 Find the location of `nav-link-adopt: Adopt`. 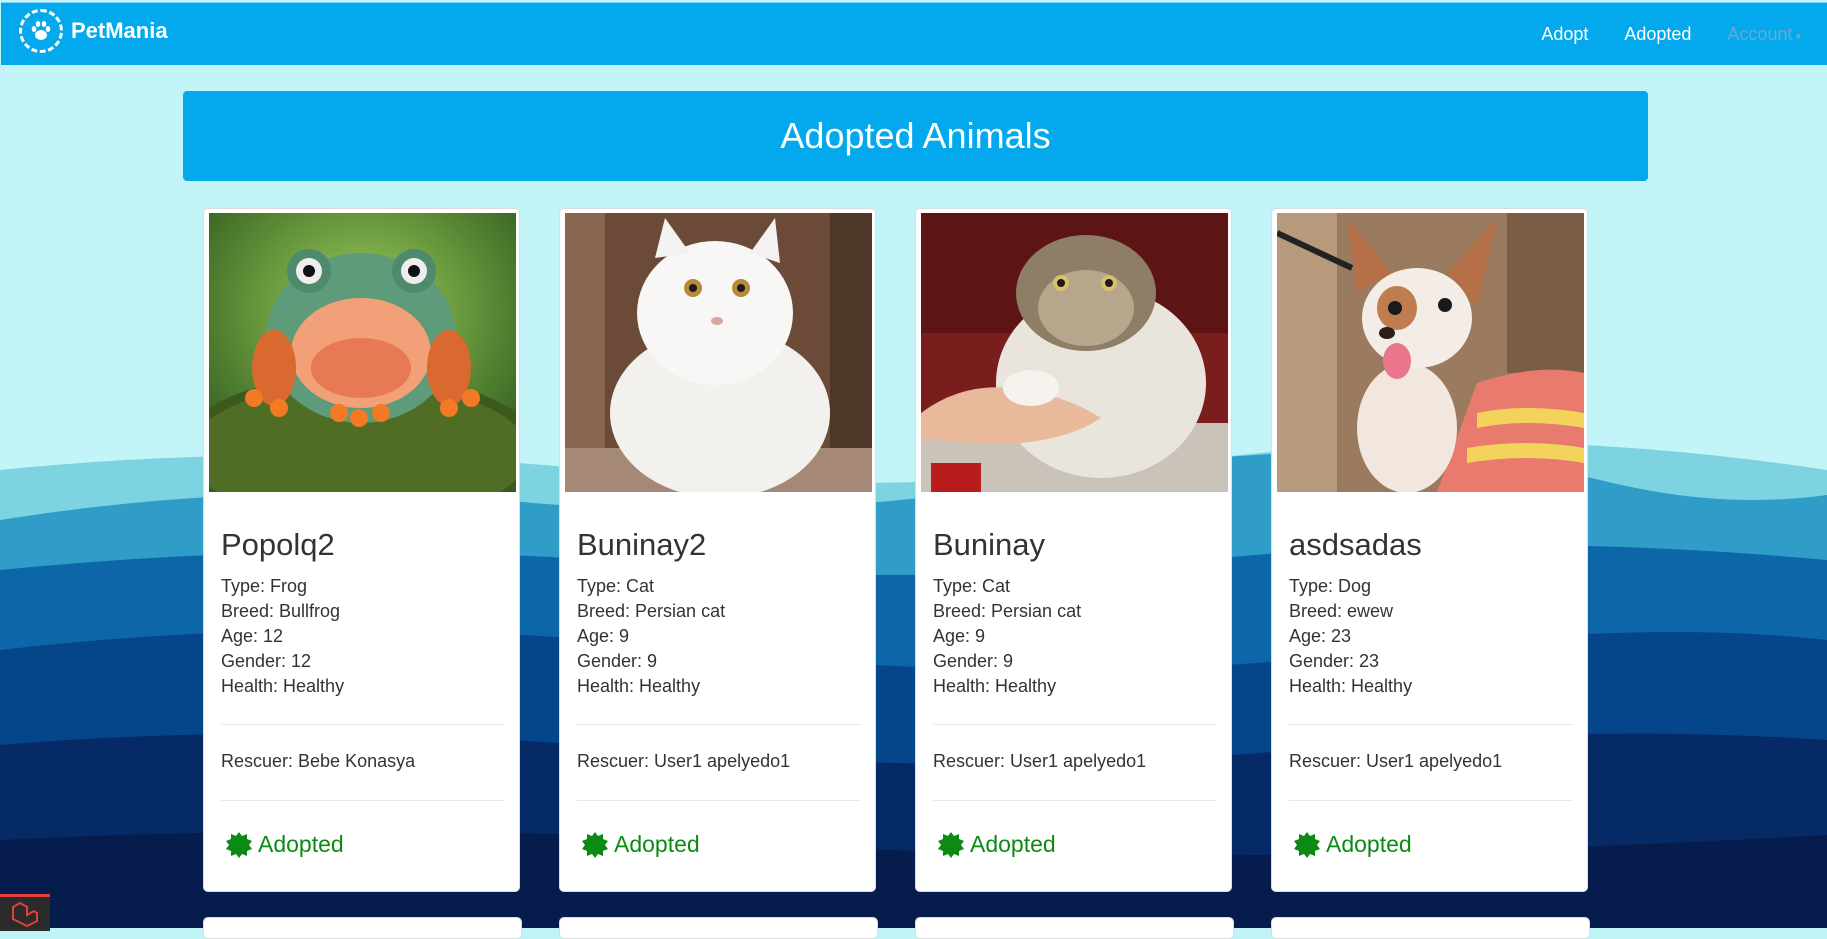

nav-link-adopt: Adopt is located at coordinates (1564, 34).